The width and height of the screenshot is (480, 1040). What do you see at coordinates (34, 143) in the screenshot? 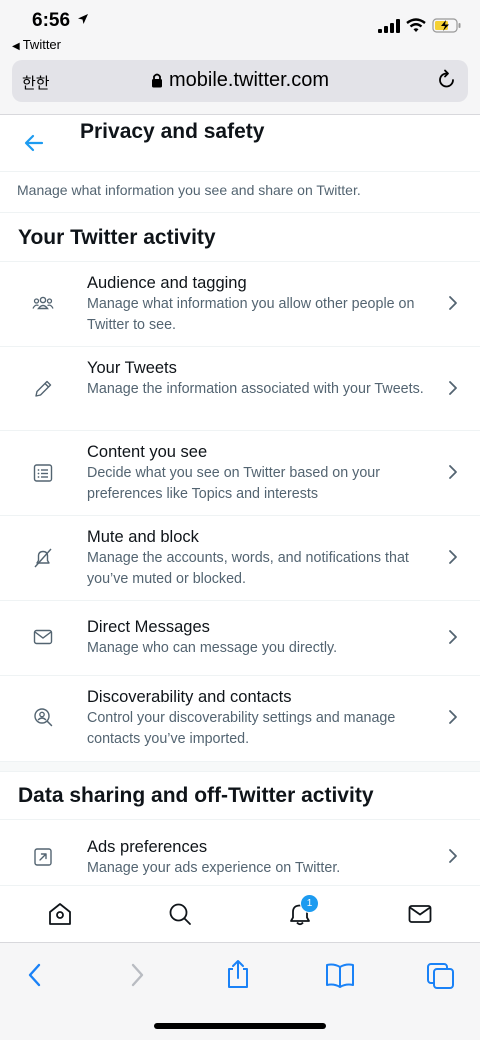
I see `back-arrow-icon` at bounding box center [34, 143].